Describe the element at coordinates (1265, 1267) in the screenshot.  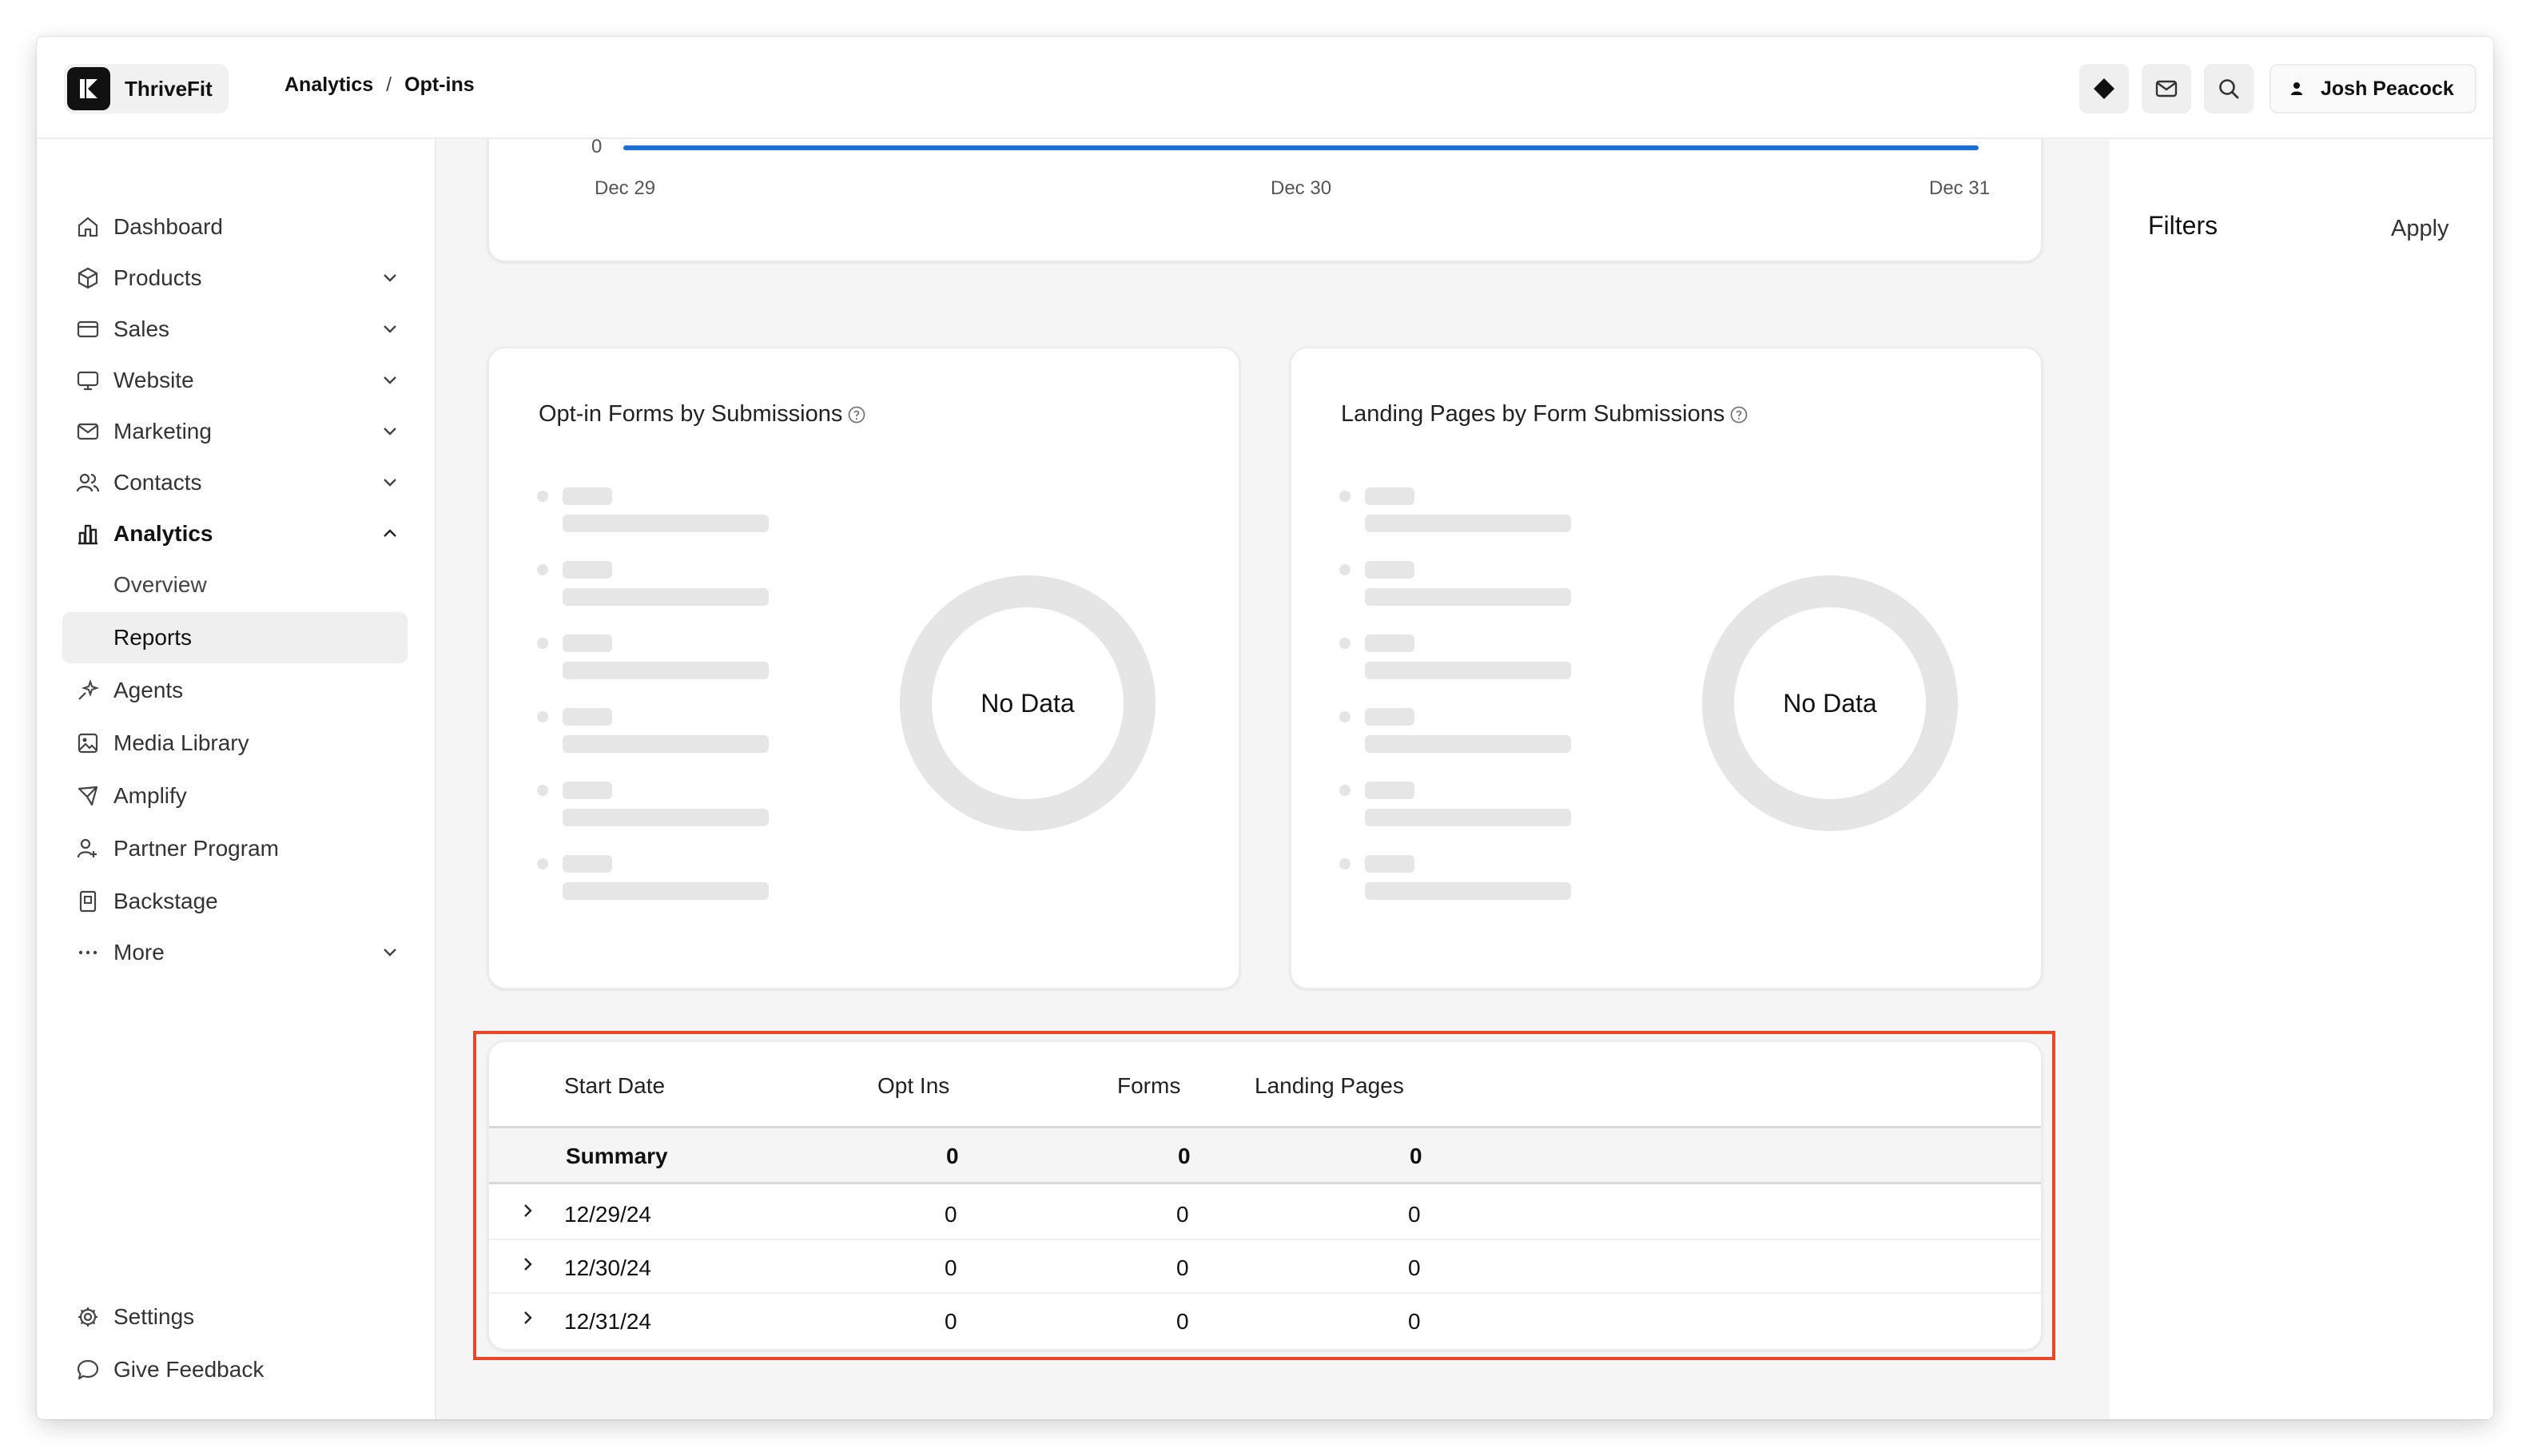
I see `table-row: 12/30/24 0 0 0` at that location.